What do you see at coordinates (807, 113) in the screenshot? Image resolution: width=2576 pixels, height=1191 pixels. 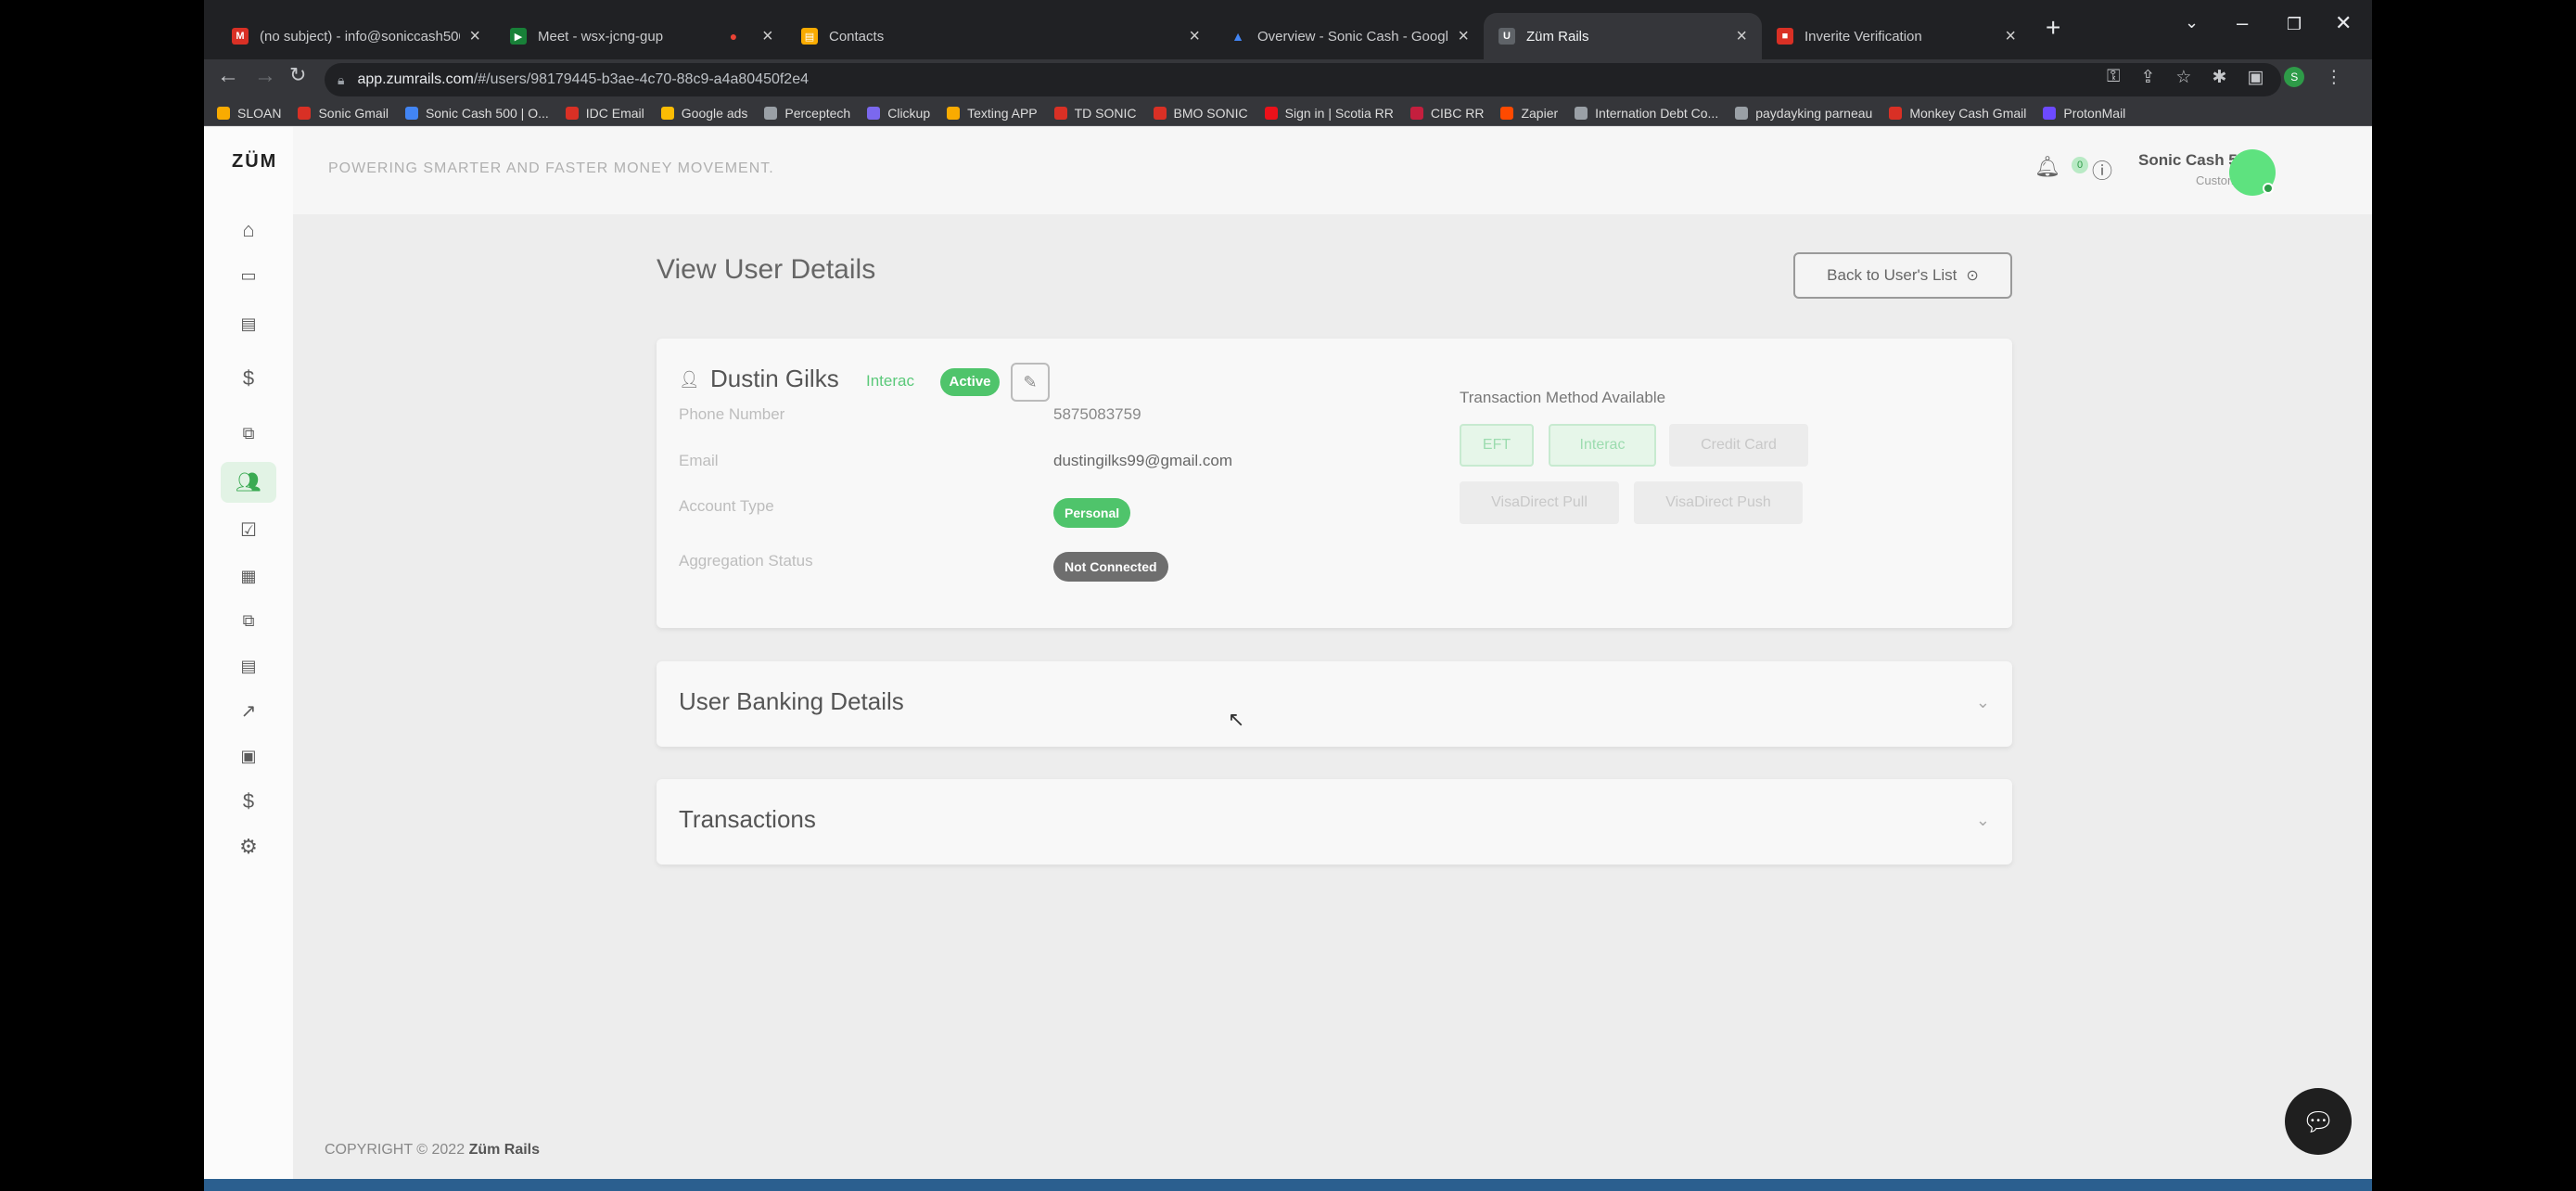 I see `bookmark-item: Perceptech` at bounding box center [807, 113].